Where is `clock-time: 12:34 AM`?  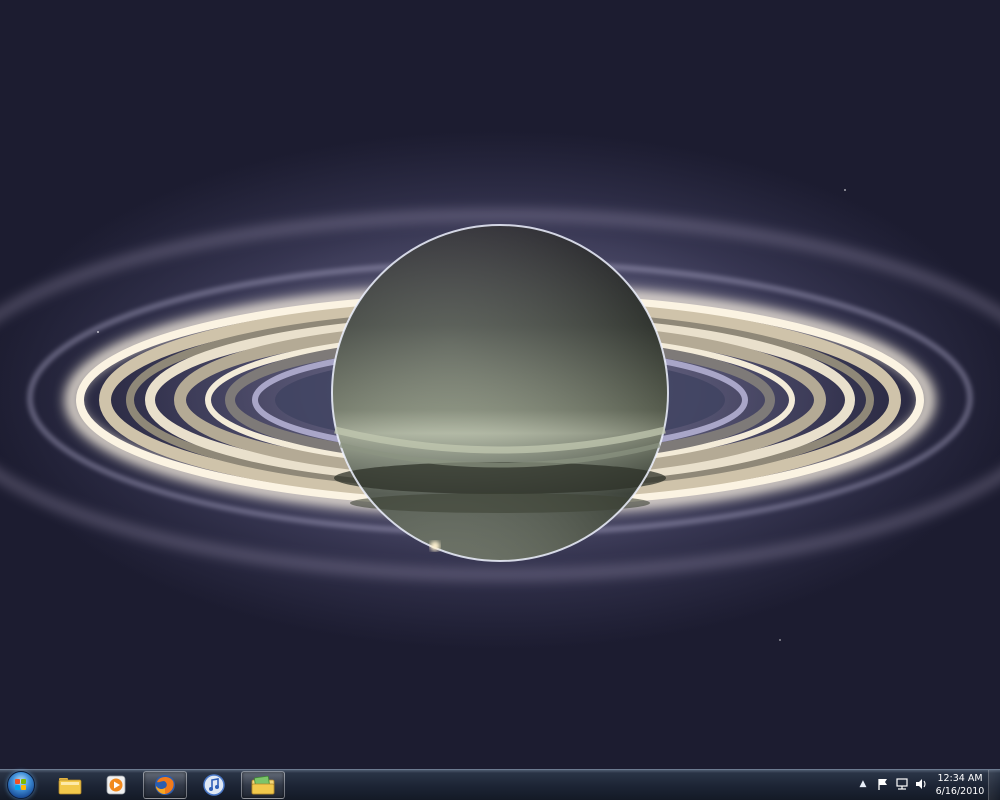 clock-time: 12:34 AM is located at coordinates (960, 778).